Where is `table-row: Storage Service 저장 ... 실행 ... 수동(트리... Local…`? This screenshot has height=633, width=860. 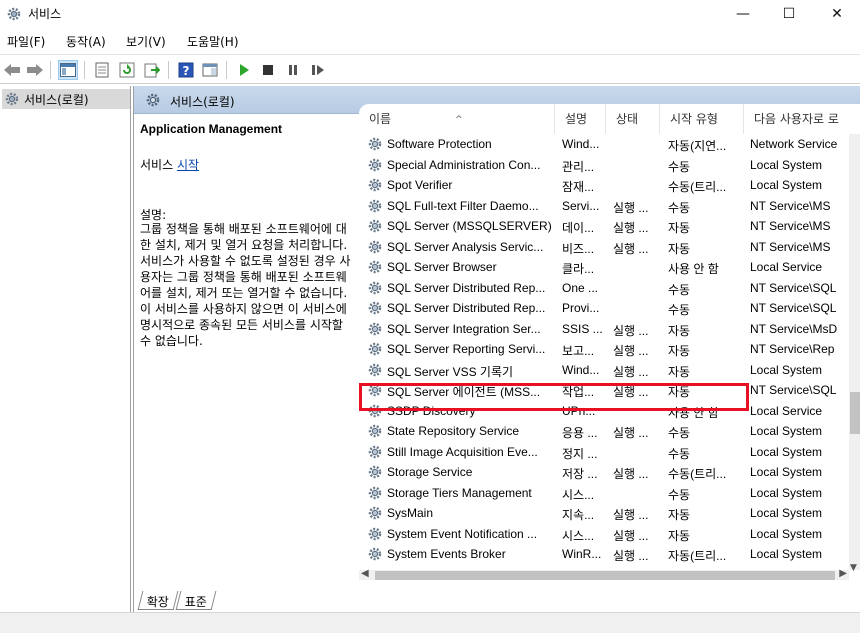 table-row: Storage Service 저장 ... 실행 ... 수동(트리... Local… is located at coordinates (604, 472).